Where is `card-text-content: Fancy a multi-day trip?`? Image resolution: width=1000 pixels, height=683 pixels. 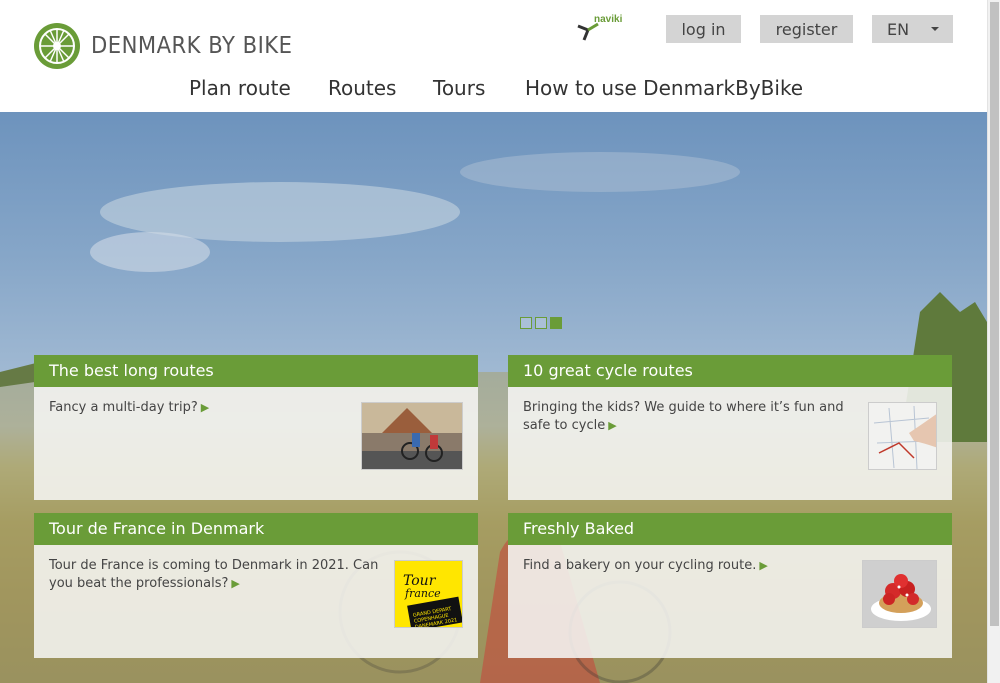
card-text-content: Fancy a multi-day trip? is located at coordinates (123, 407).